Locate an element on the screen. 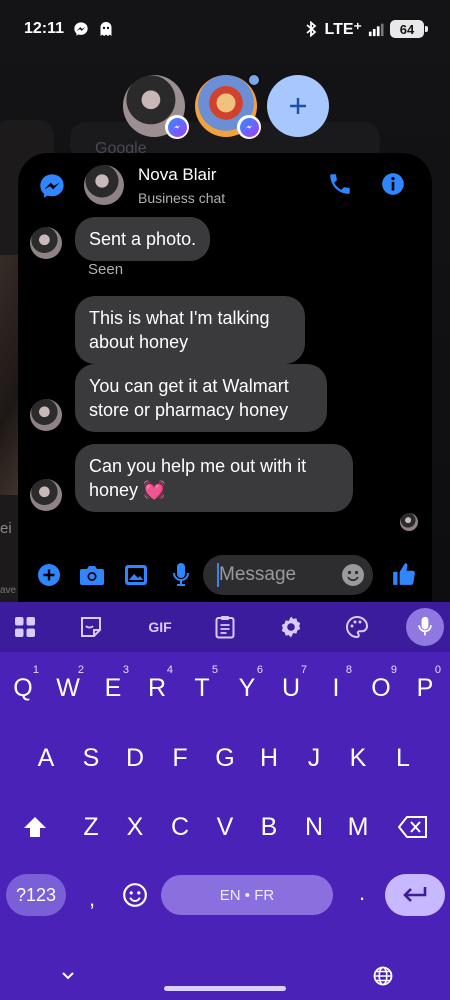 This screenshot has height=1000, width=450. key-label: P is located at coordinates (425, 687).